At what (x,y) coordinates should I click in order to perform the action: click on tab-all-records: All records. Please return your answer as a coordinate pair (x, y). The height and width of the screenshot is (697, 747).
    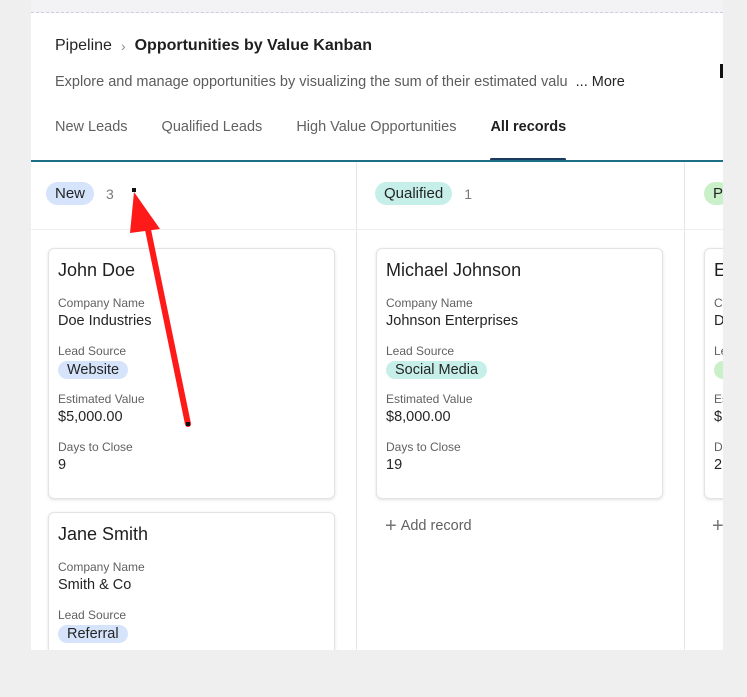
    Looking at the image, I should click on (528, 134).